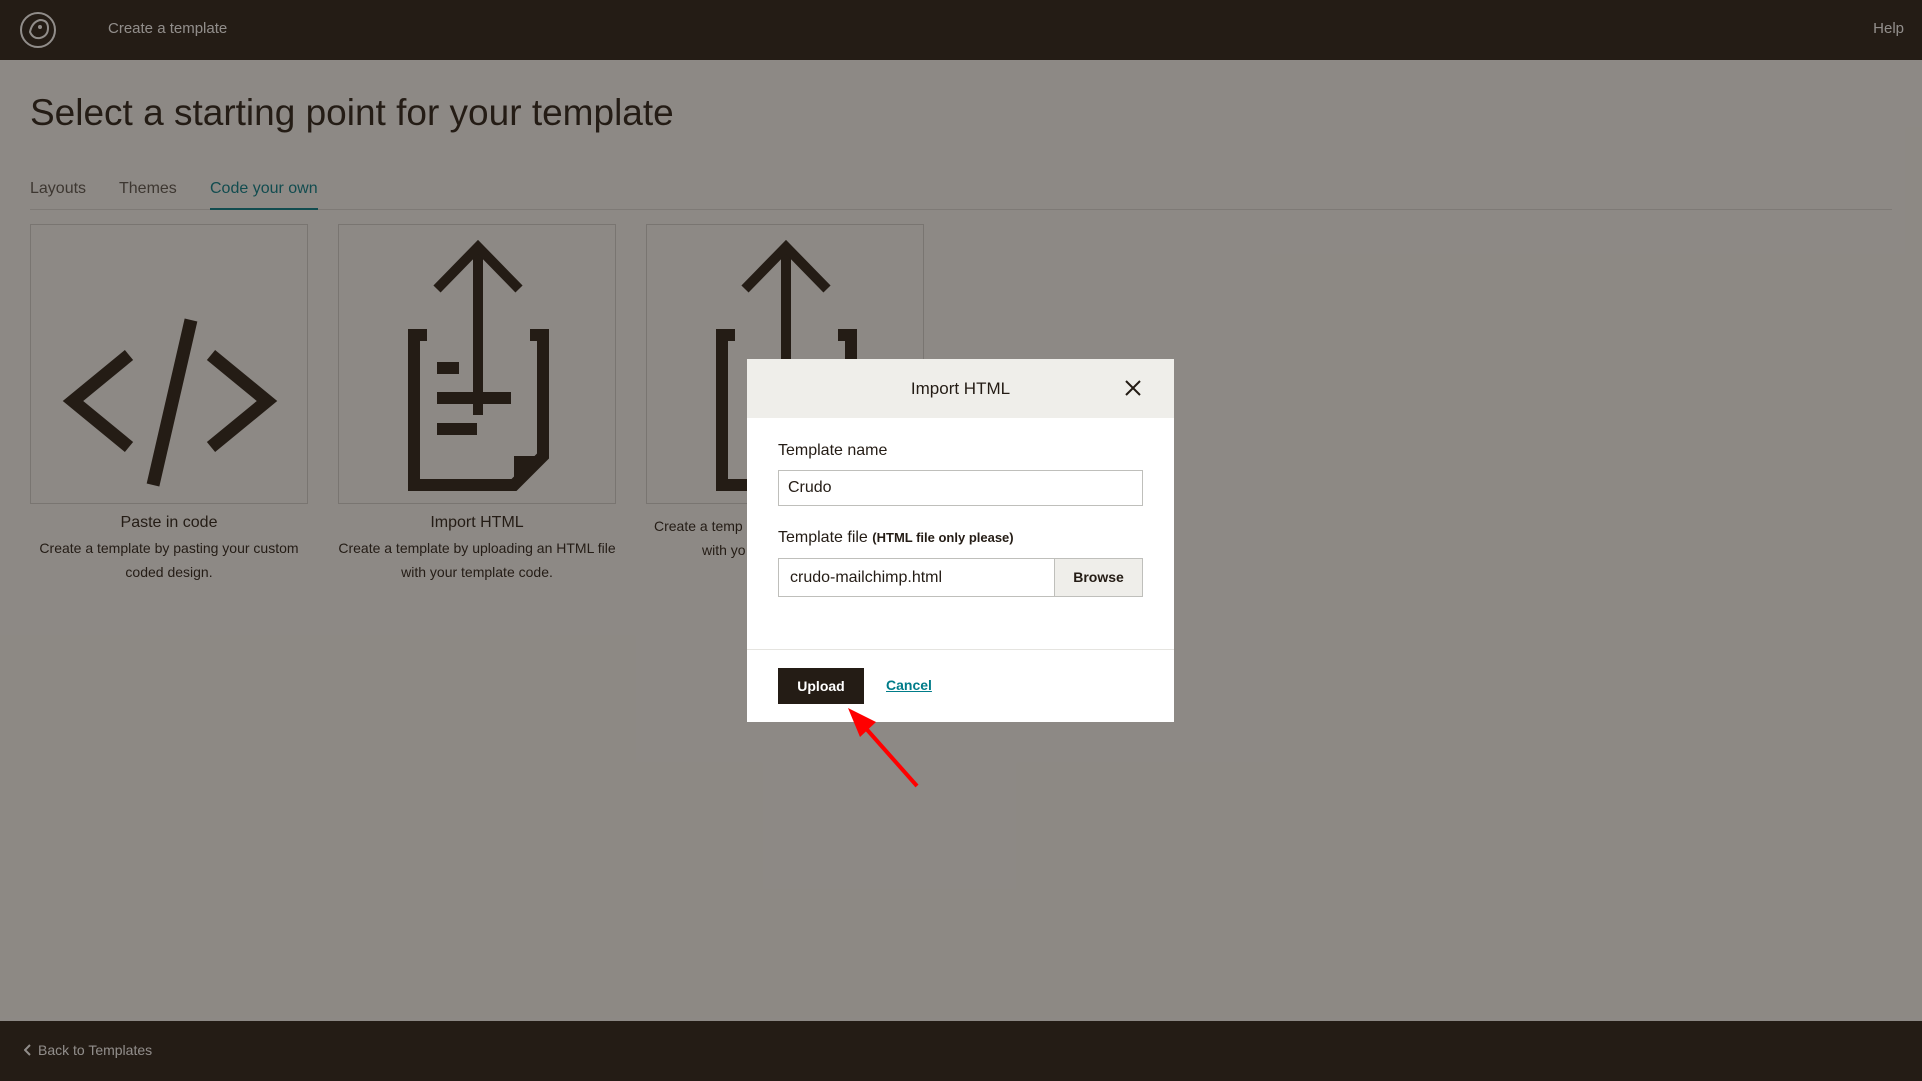 The image size is (1922, 1081). Describe the element at coordinates (943, 537) in the screenshot. I see `template-file-hint: (HTML file only please)` at that location.